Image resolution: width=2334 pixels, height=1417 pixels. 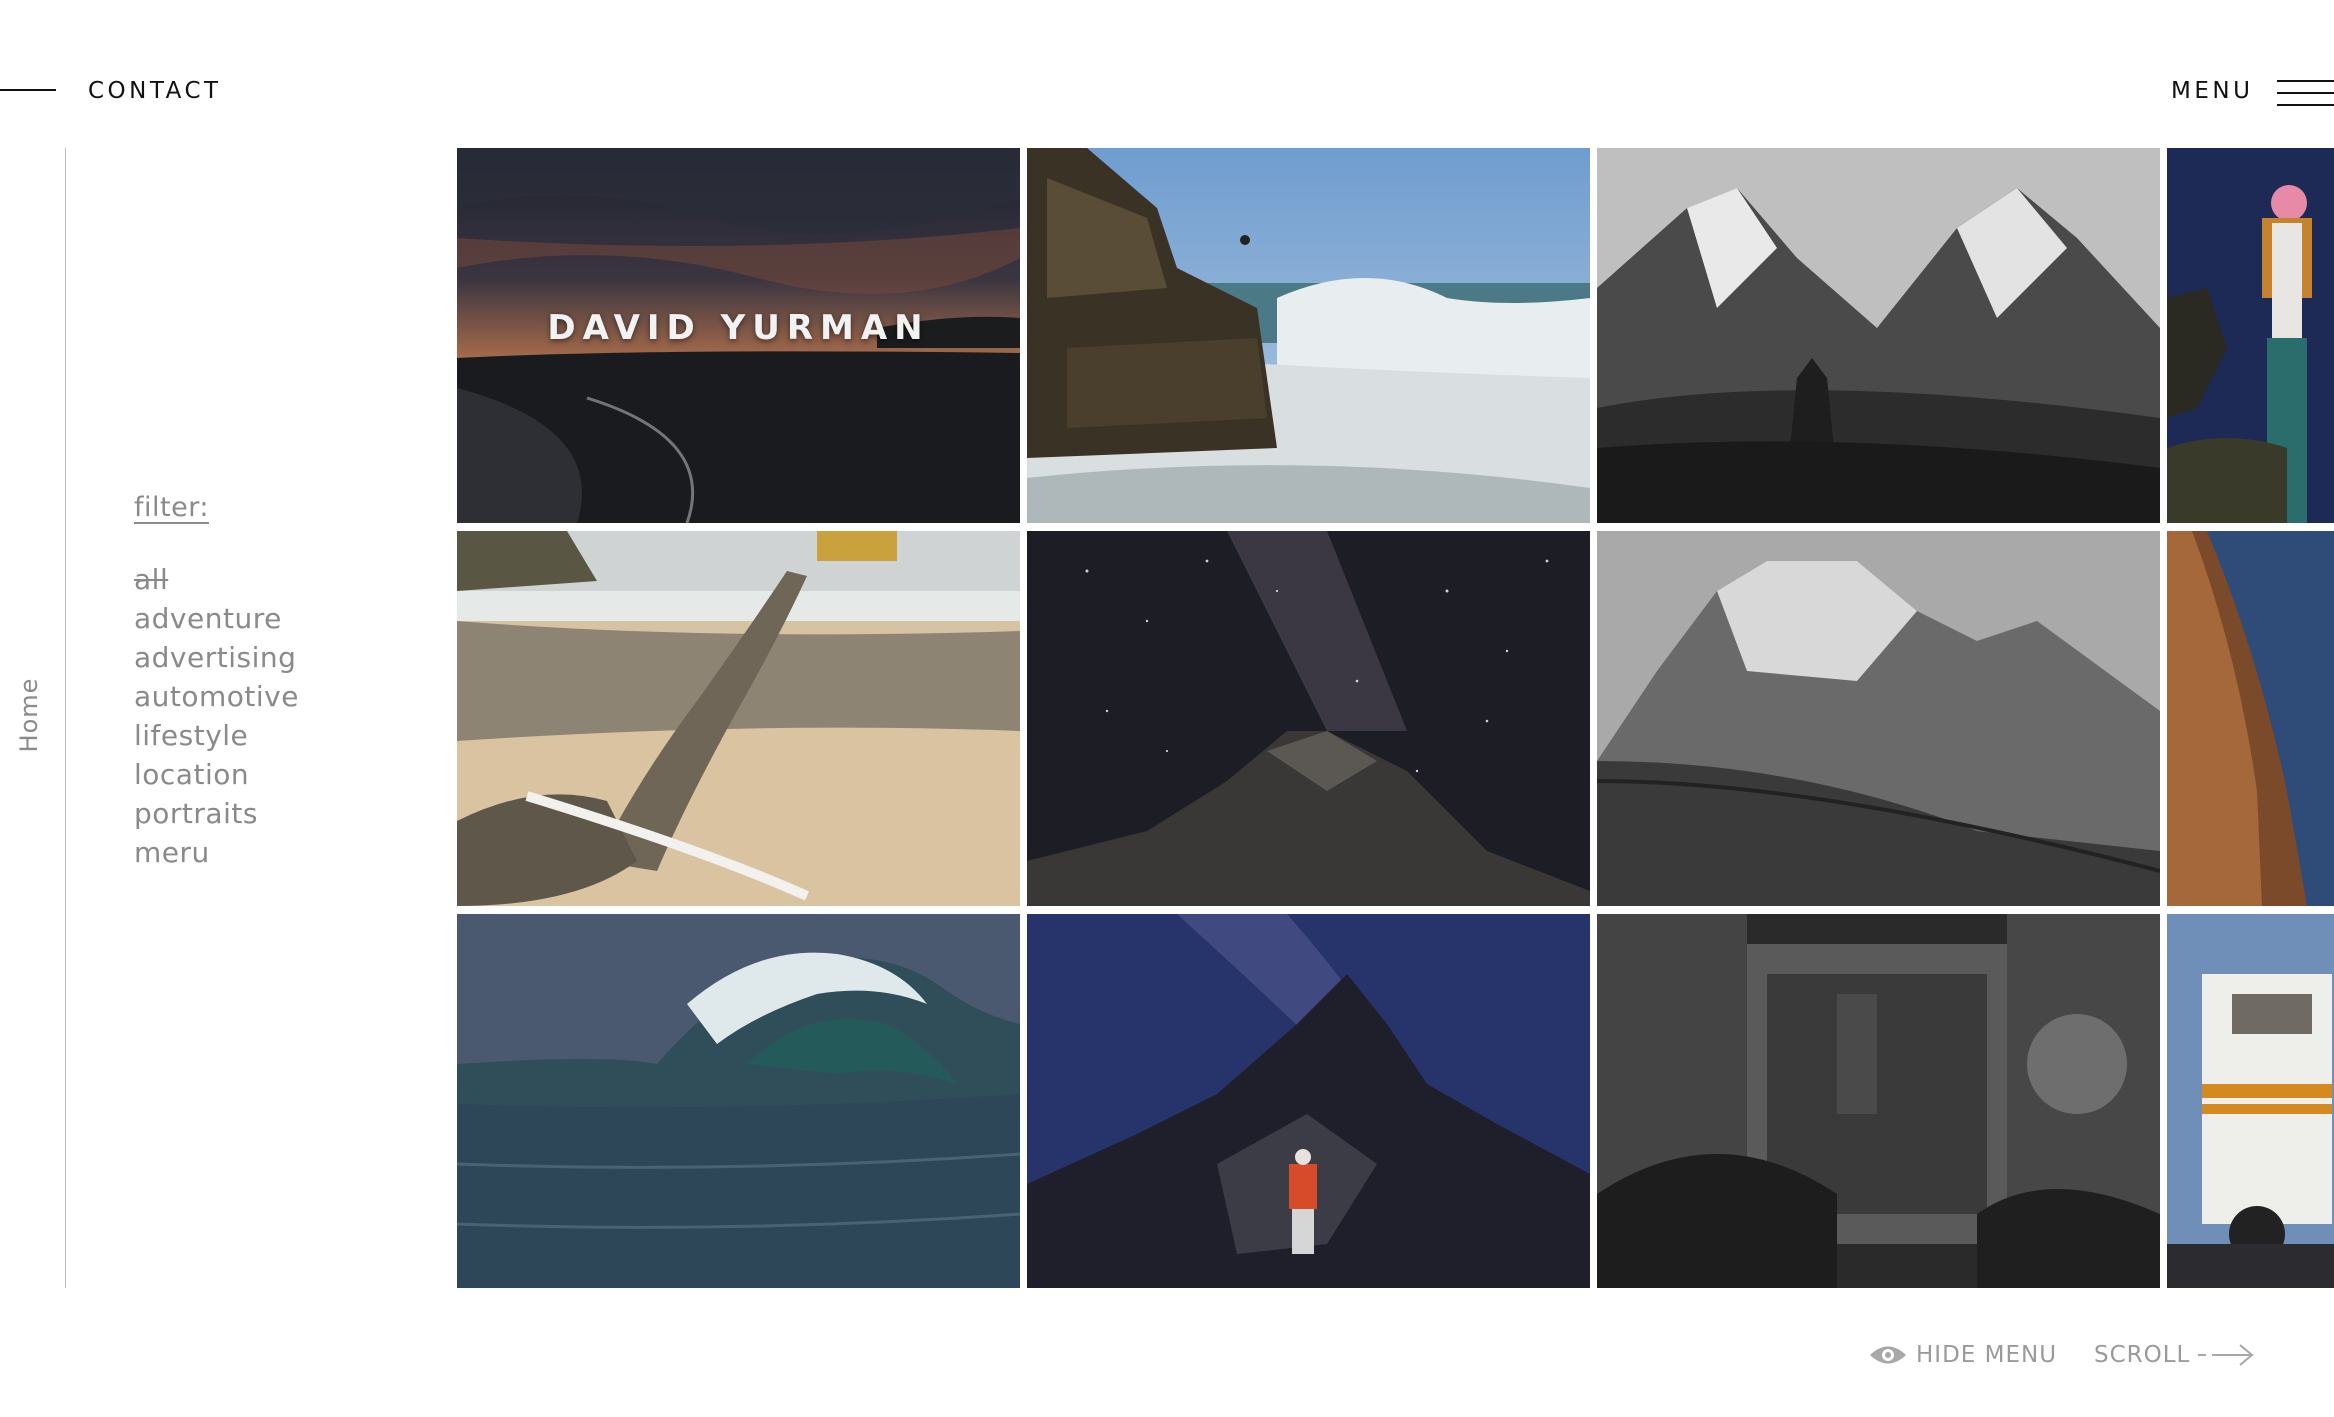 I want to click on filter-location: location, so click(x=216, y=774).